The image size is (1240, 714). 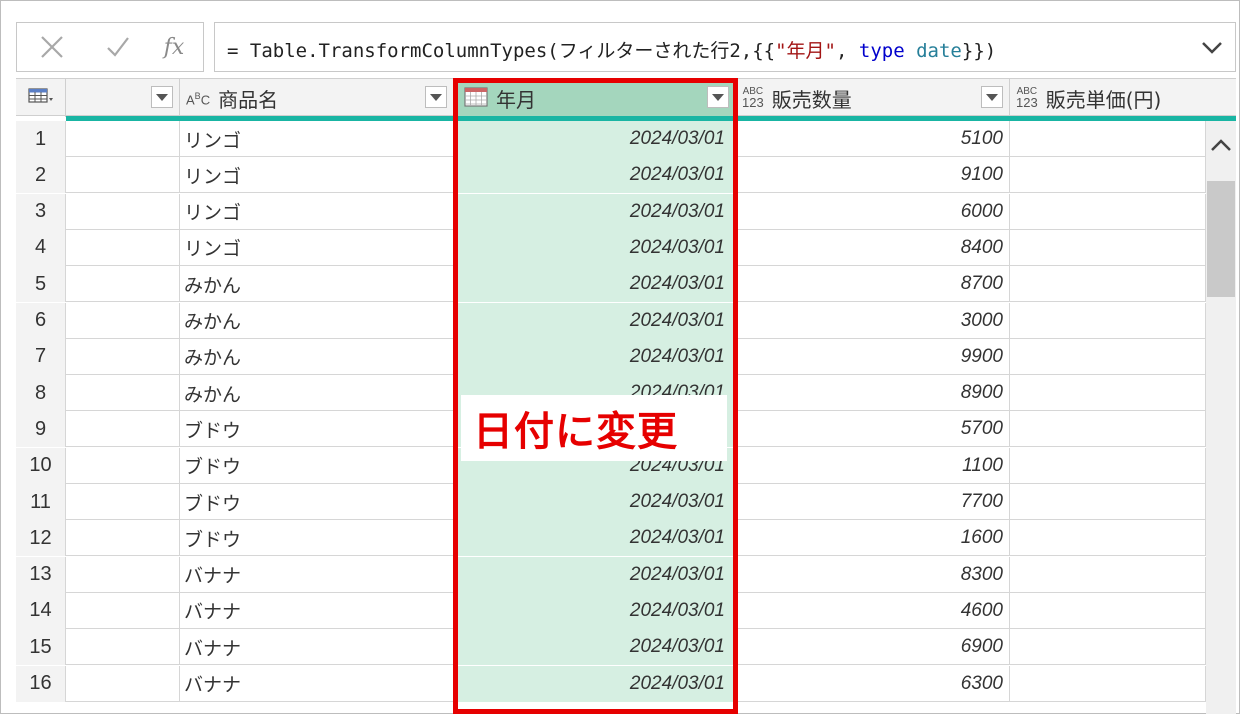 I want to click on check-icon, so click(x=118, y=47).